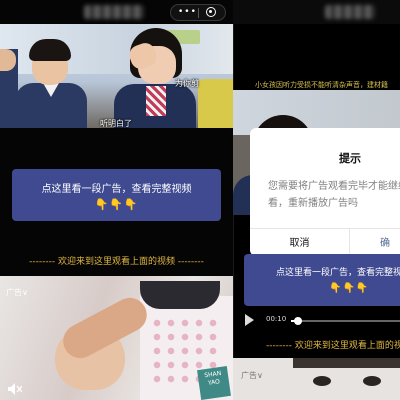  Describe the element at coordinates (17, 292) in the screenshot. I see `ad-label-dropdown: 广告∨` at that location.